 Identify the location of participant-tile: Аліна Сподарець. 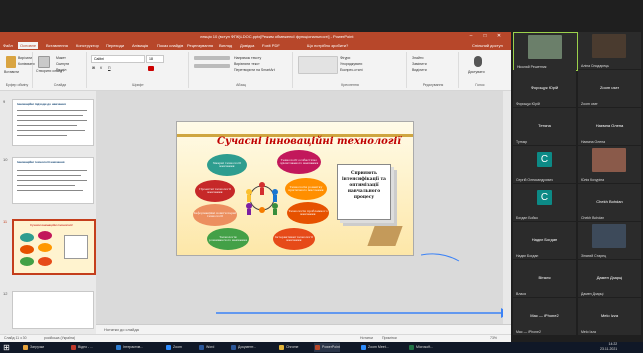
(609, 50).